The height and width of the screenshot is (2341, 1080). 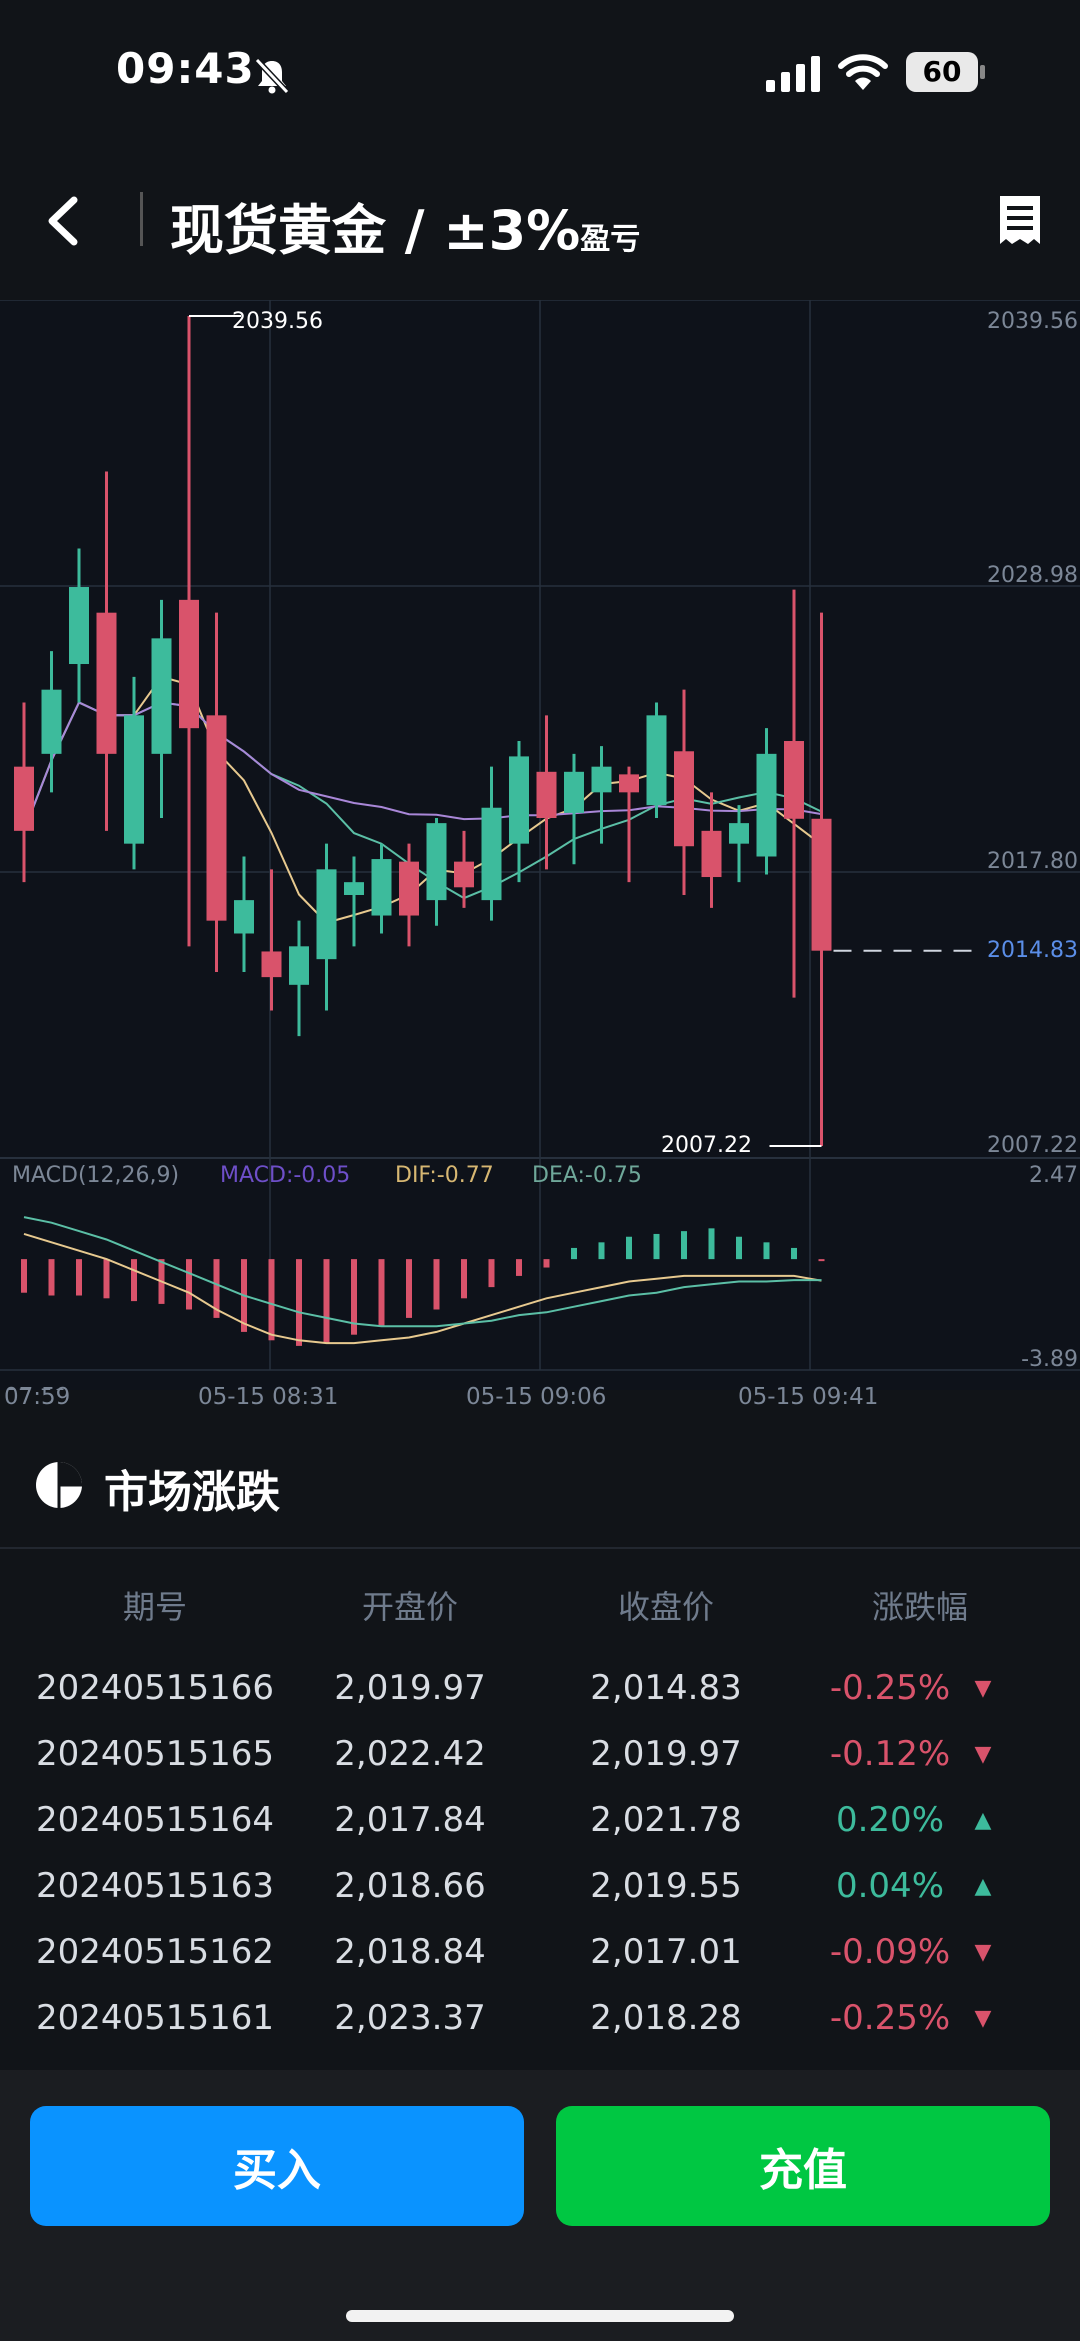 What do you see at coordinates (666, 1754) in the screenshot?
I see `cell-close: 2,019.97` at bounding box center [666, 1754].